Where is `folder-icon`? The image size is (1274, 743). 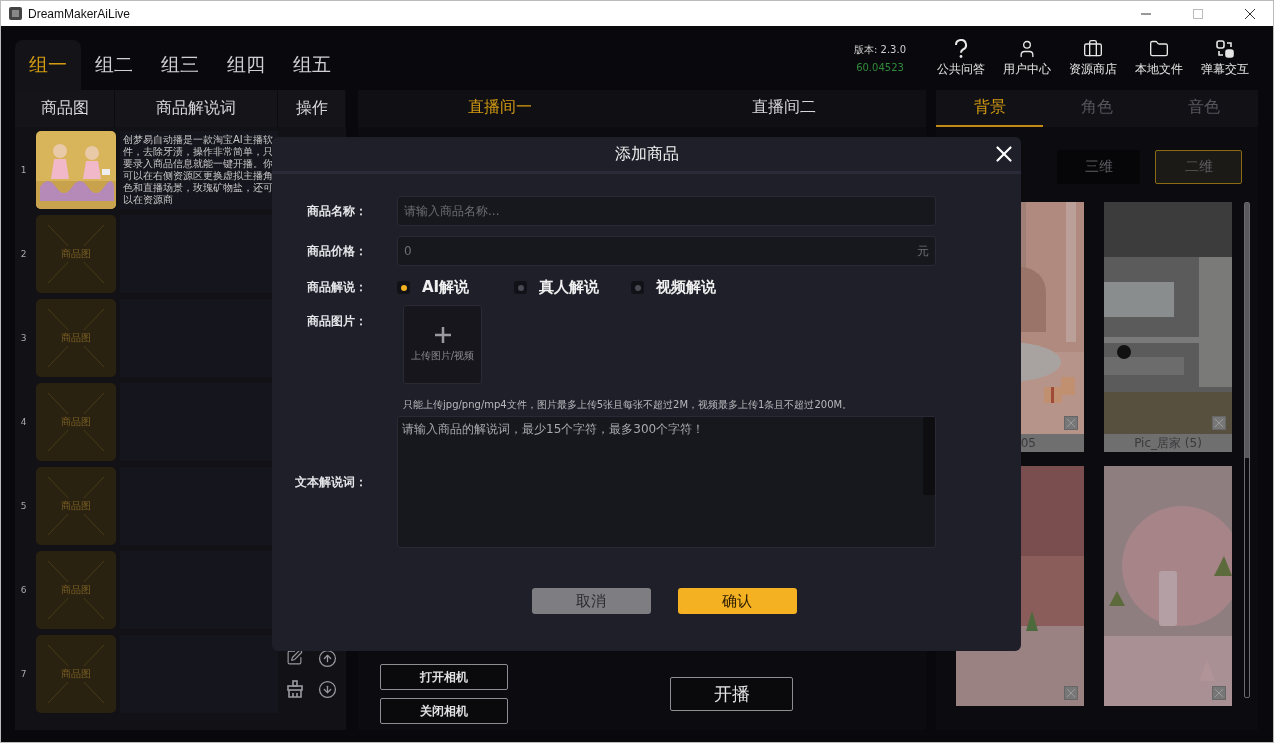
folder-icon is located at coordinates (1159, 49).